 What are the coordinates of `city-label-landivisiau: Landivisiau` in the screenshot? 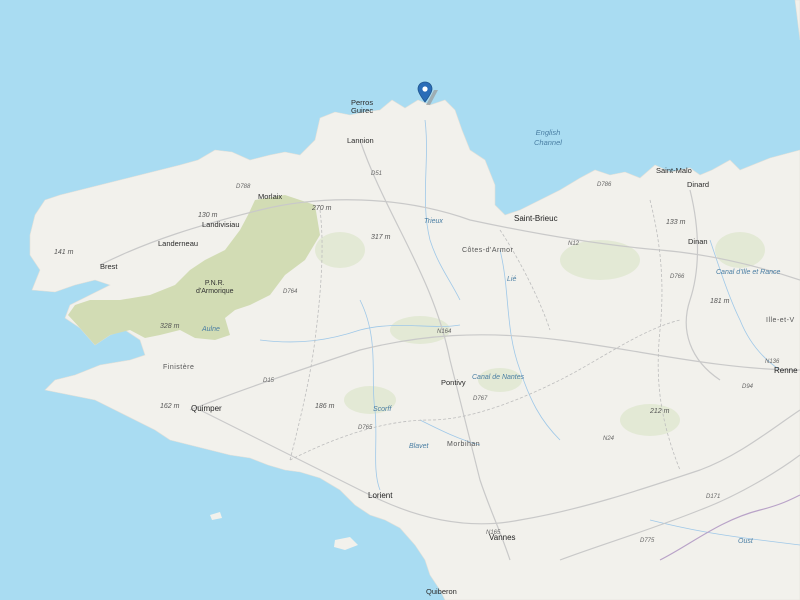 It's located at (221, 224).